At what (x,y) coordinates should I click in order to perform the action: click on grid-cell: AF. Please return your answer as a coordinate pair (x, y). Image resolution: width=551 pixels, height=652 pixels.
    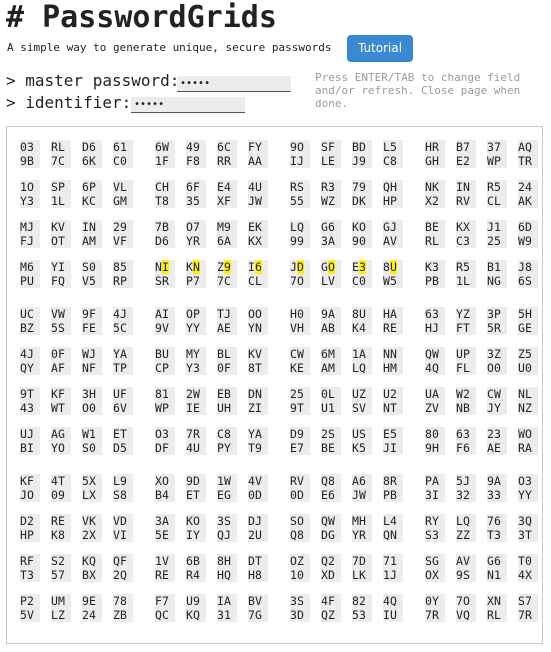
    Looking at the image, I should click on (61, 368).